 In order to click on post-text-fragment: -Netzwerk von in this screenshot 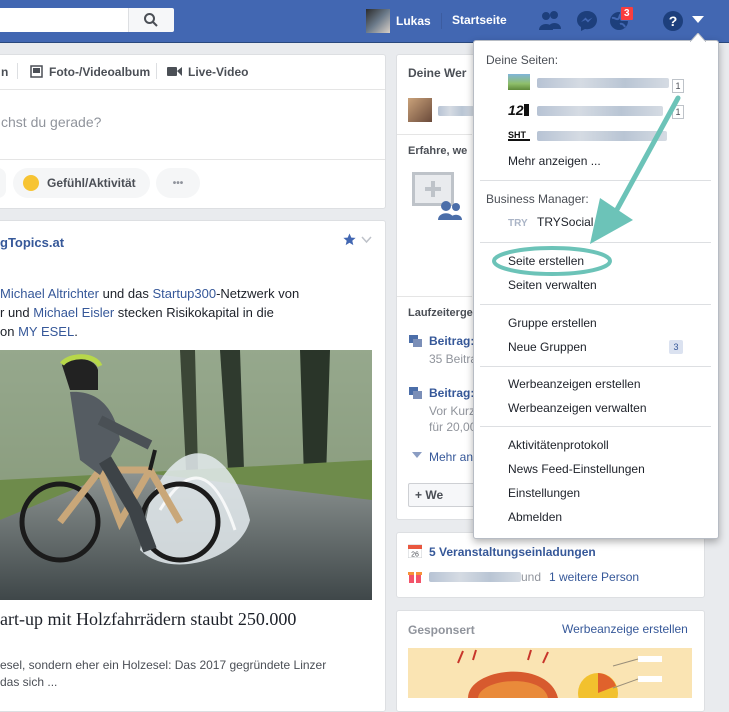, I will do `click(258, 293)`.